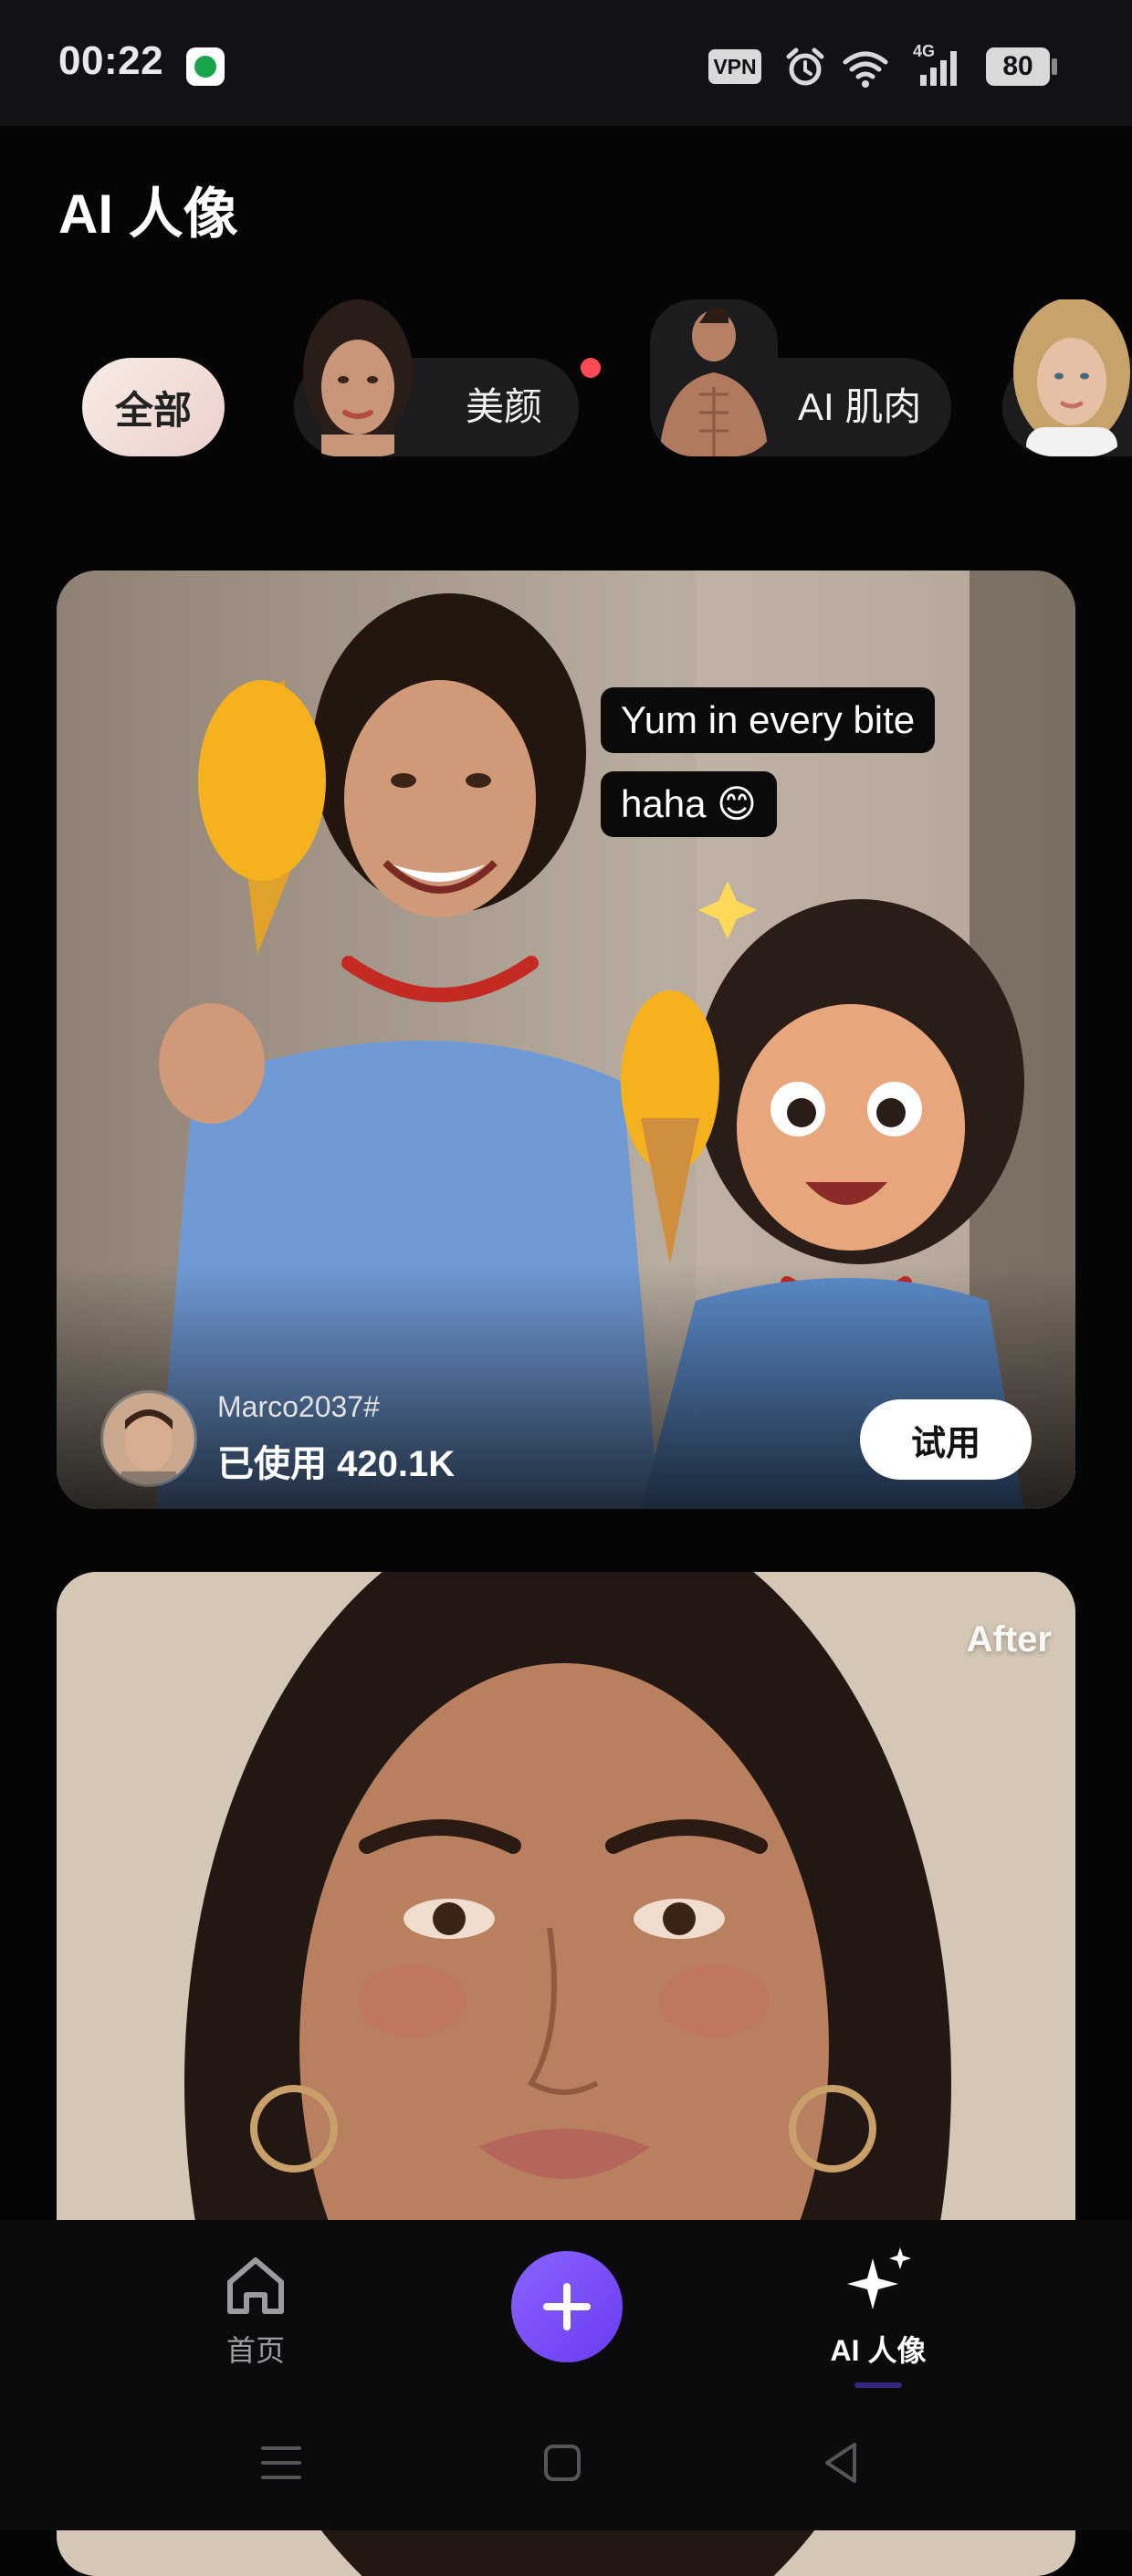 This screenshot has width=1132, height=2576. What do you see at coordinates (735, 66) in the screenshot?
I see `vpn-icon: VPN` at bounding box center [735, 66].